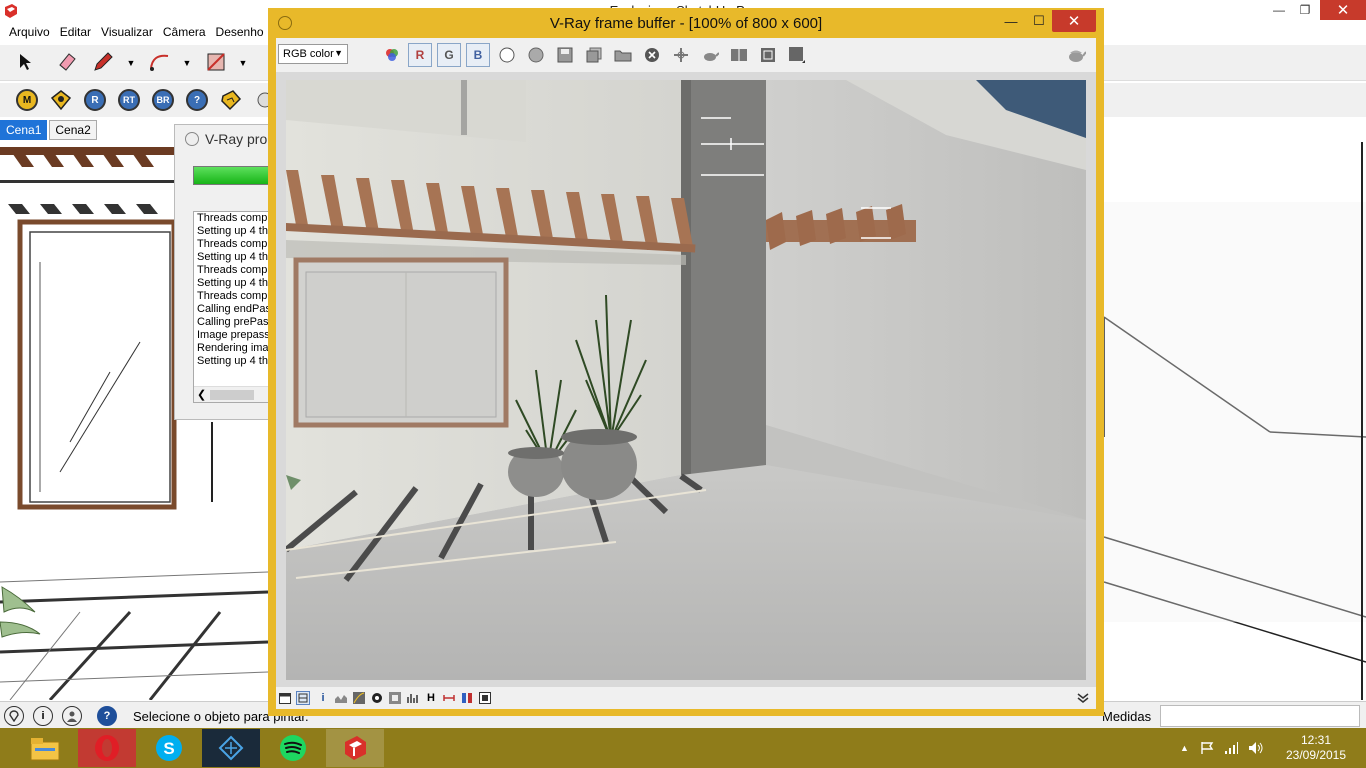 This screenshot has width=1366, height=768. I want to click on vray-material-editor-button: M, so click(27, 100).